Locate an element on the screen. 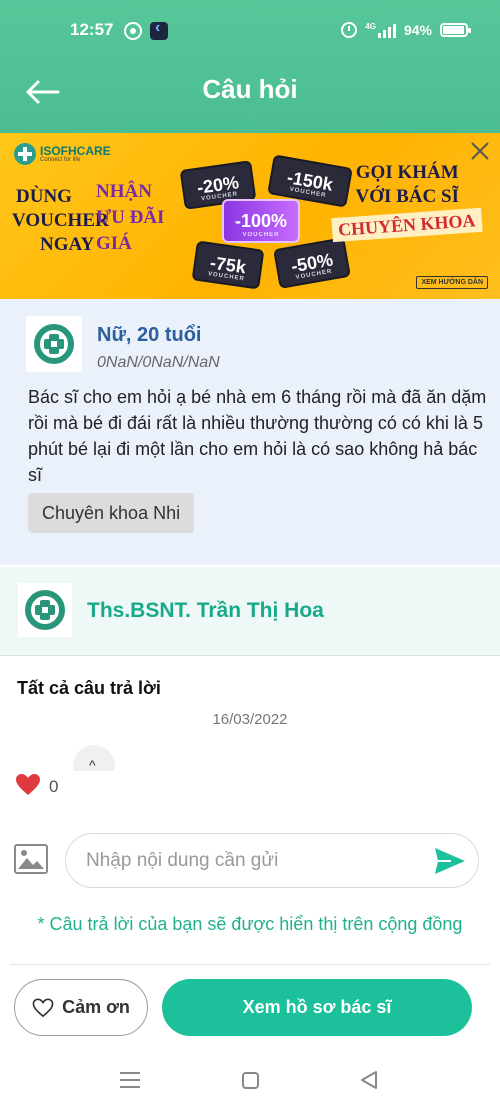 Image resolution: width=500 pixels, height=1111 pixels. divider is located at coordinates (250, 964).